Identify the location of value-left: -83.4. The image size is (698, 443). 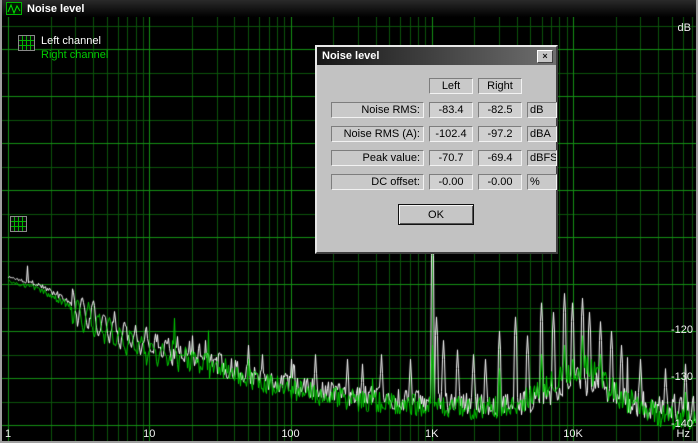
(451, 110).